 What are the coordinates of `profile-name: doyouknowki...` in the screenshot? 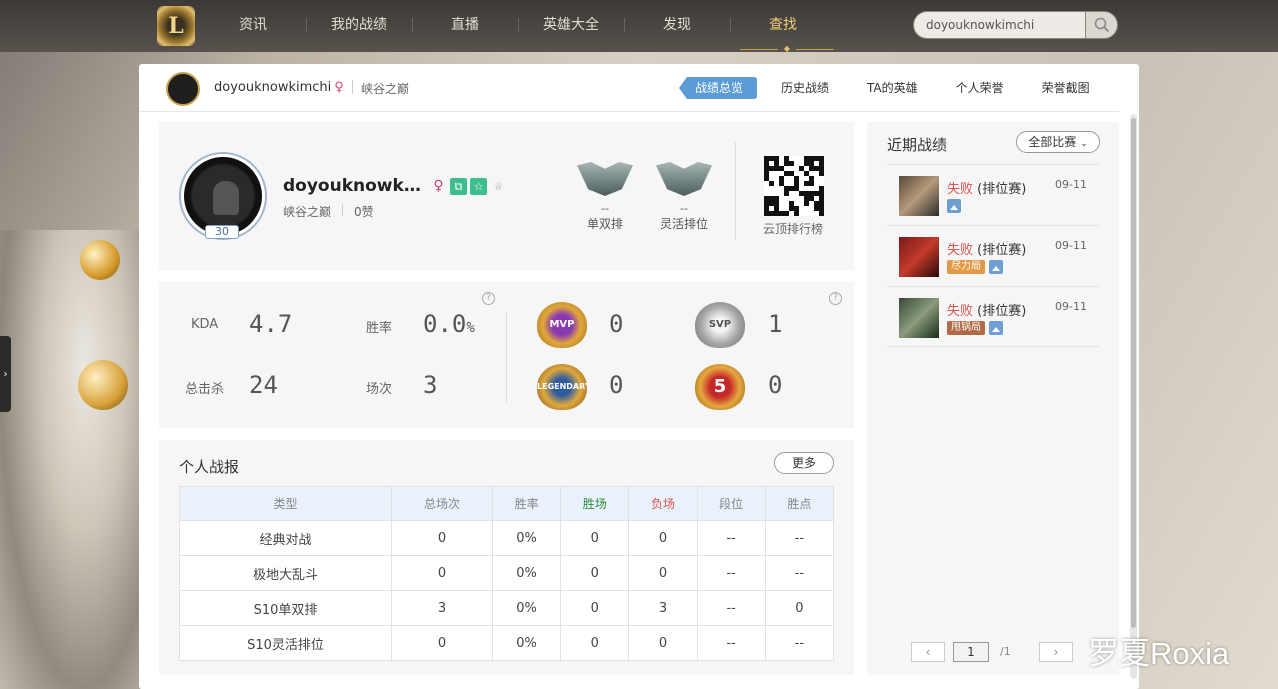 It's located at (353, 186).